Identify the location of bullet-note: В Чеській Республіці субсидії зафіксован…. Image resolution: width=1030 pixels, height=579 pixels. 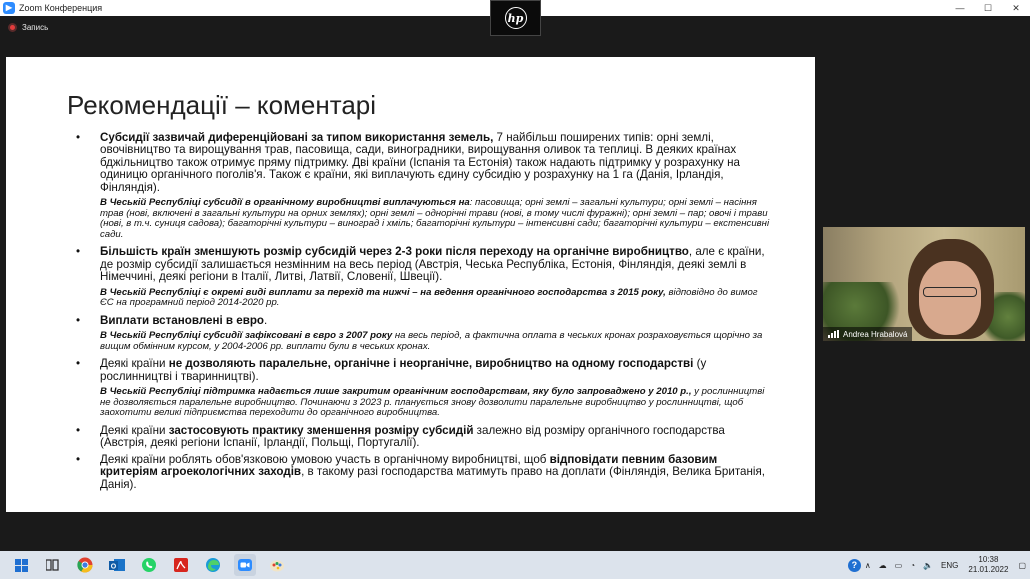
(431, 341).